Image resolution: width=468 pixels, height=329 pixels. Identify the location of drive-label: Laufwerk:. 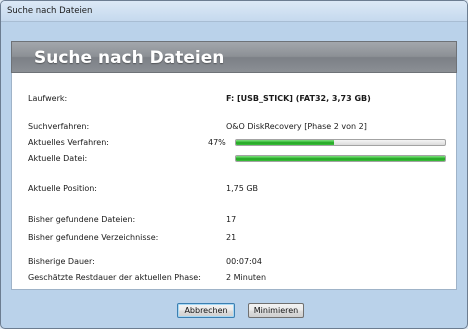
(48, 98).